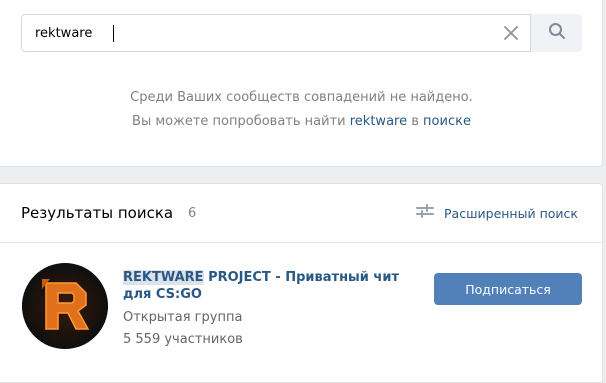 Image resolution: width=606 pixels, height=383 pixels. Describe the element at coordinates (508, 289) in the screenshot. I see `subscribe-button: Подписаться` at that location.